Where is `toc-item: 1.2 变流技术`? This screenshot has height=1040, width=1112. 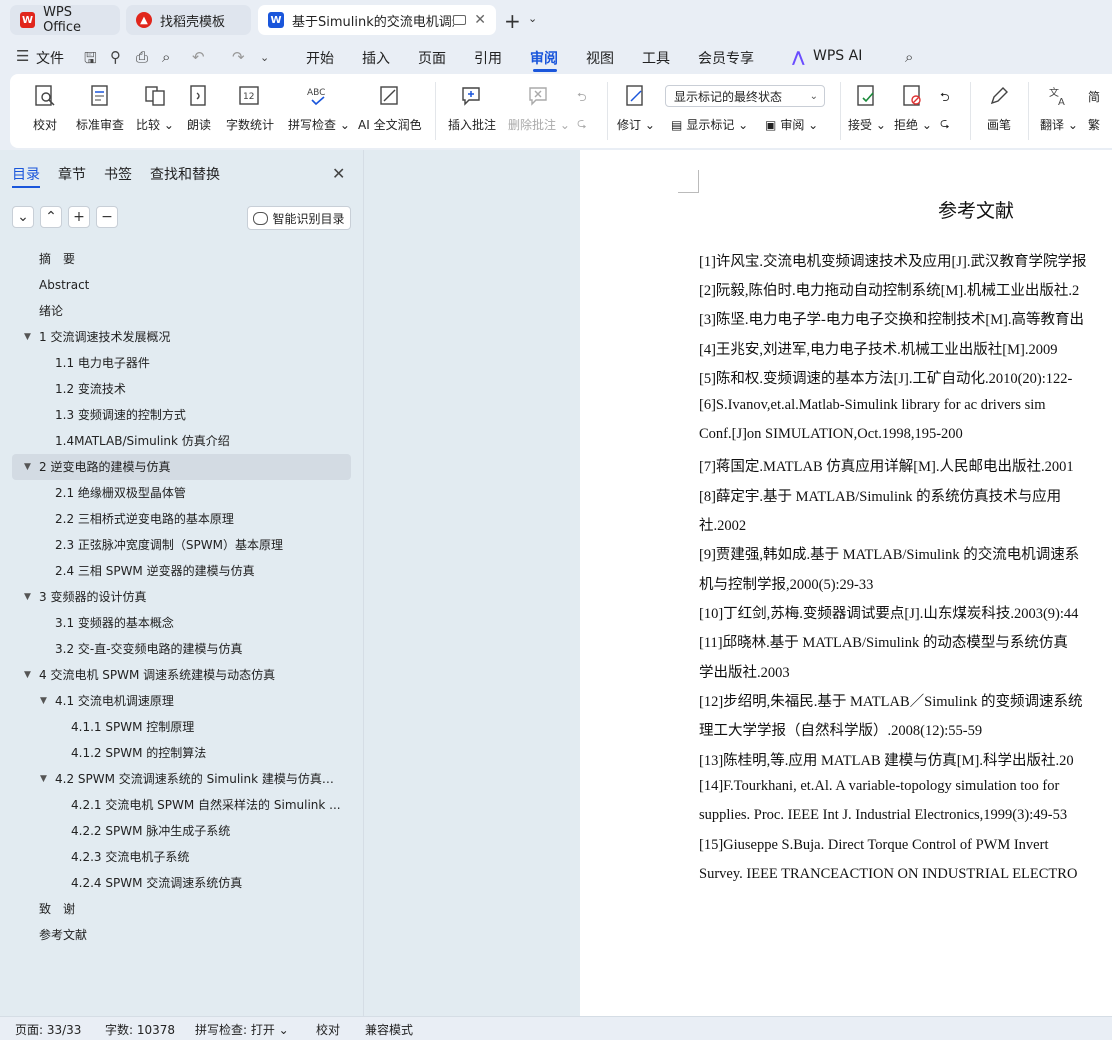 toc-item: 1.2 变流技术 is located at coordinates (172, 389).